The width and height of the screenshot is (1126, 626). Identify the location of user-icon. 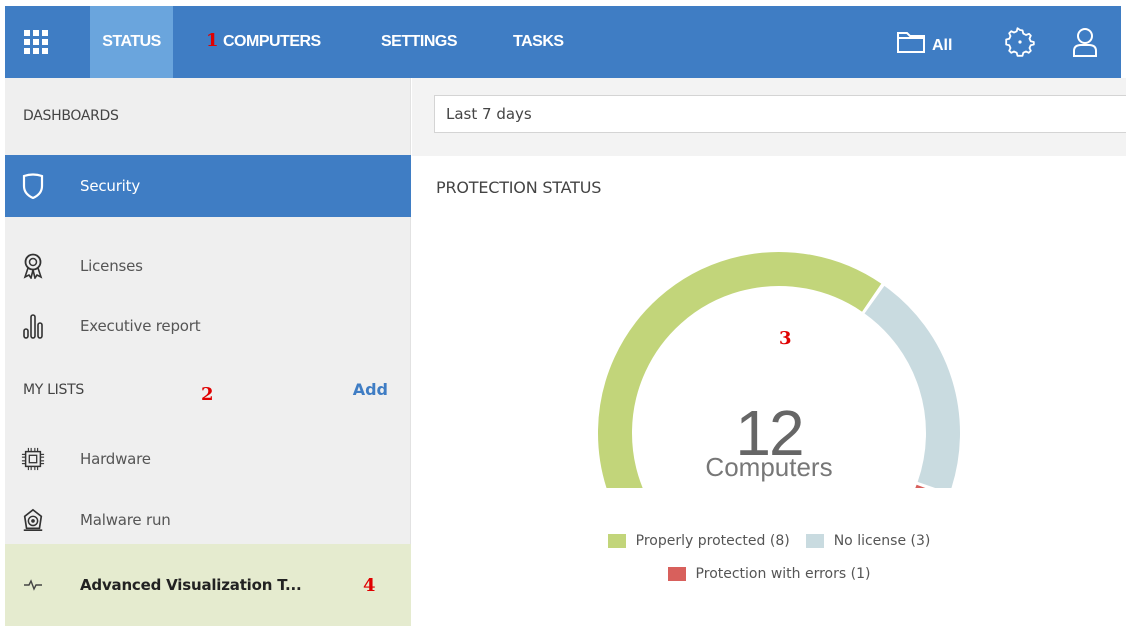
(1085, 42).